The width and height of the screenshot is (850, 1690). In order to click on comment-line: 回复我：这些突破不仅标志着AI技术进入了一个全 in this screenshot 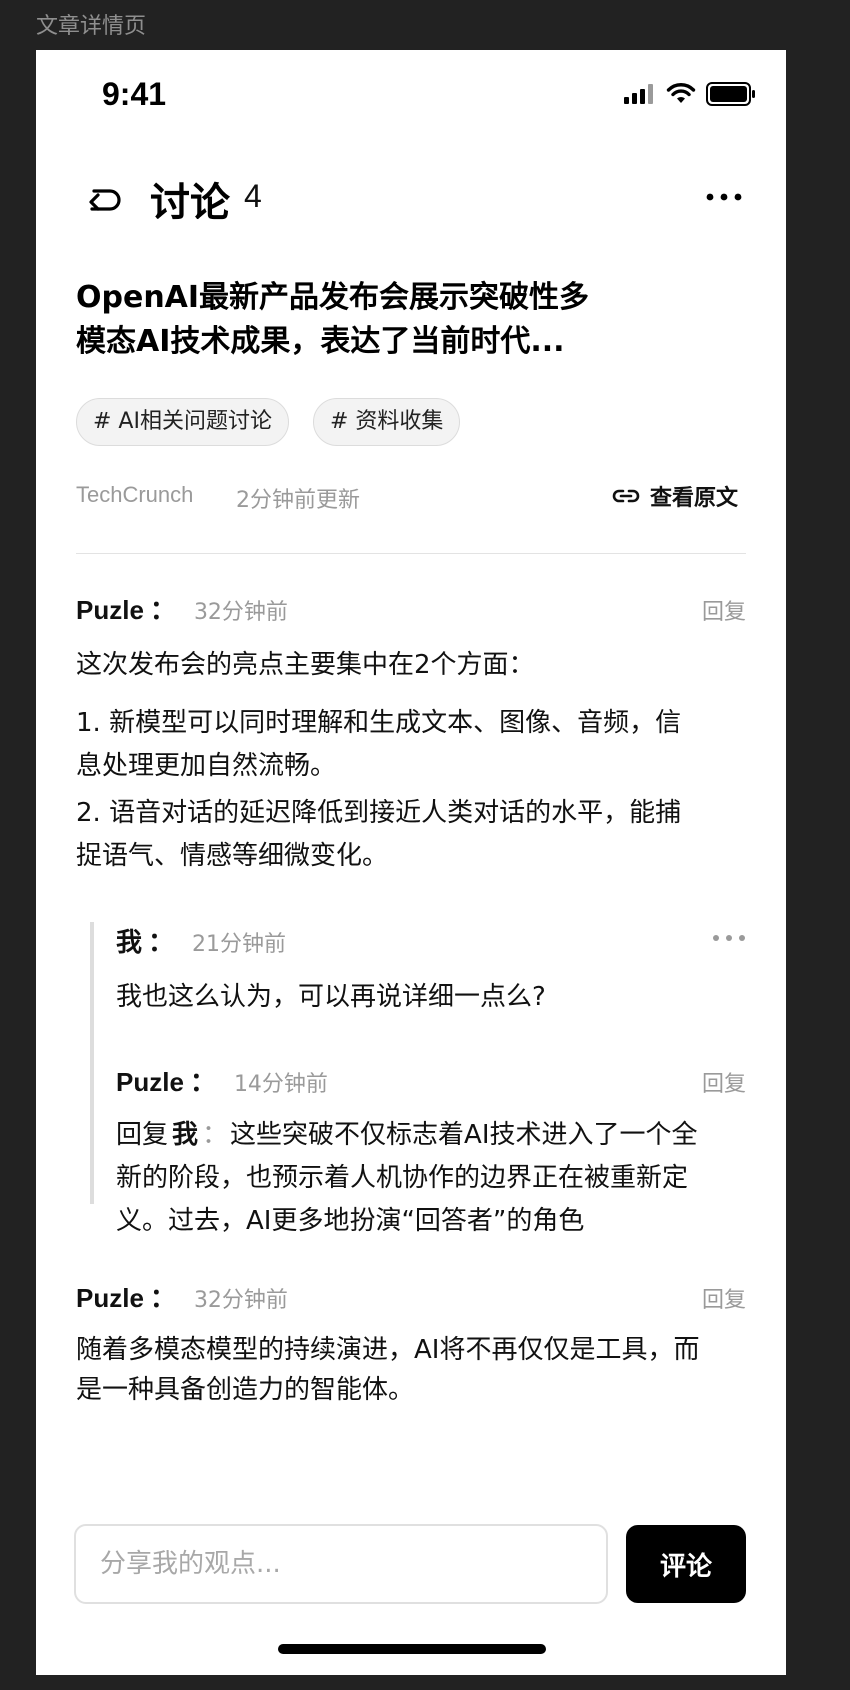, I will do `click(436, 1135)`.